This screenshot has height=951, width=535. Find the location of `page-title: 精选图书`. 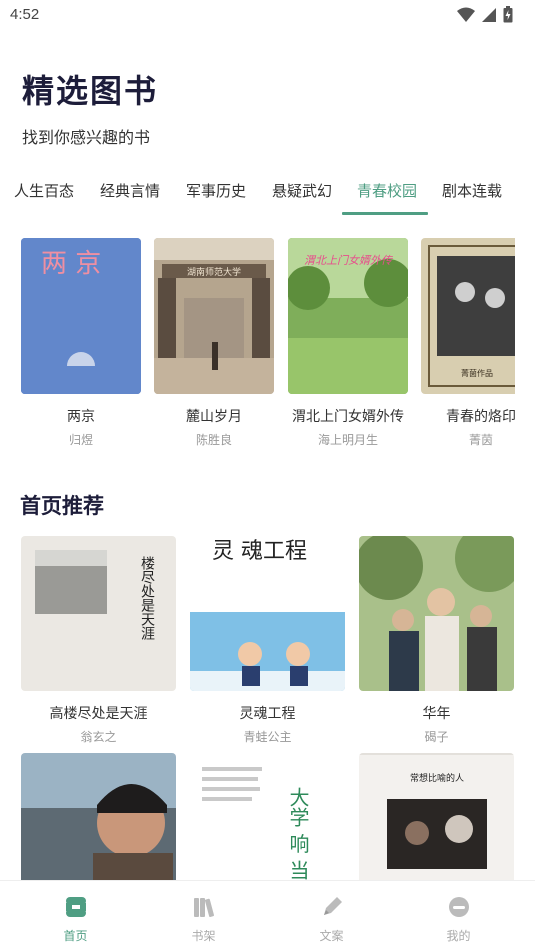

page-title: 精选图书 is located at coordinates (90, 91).